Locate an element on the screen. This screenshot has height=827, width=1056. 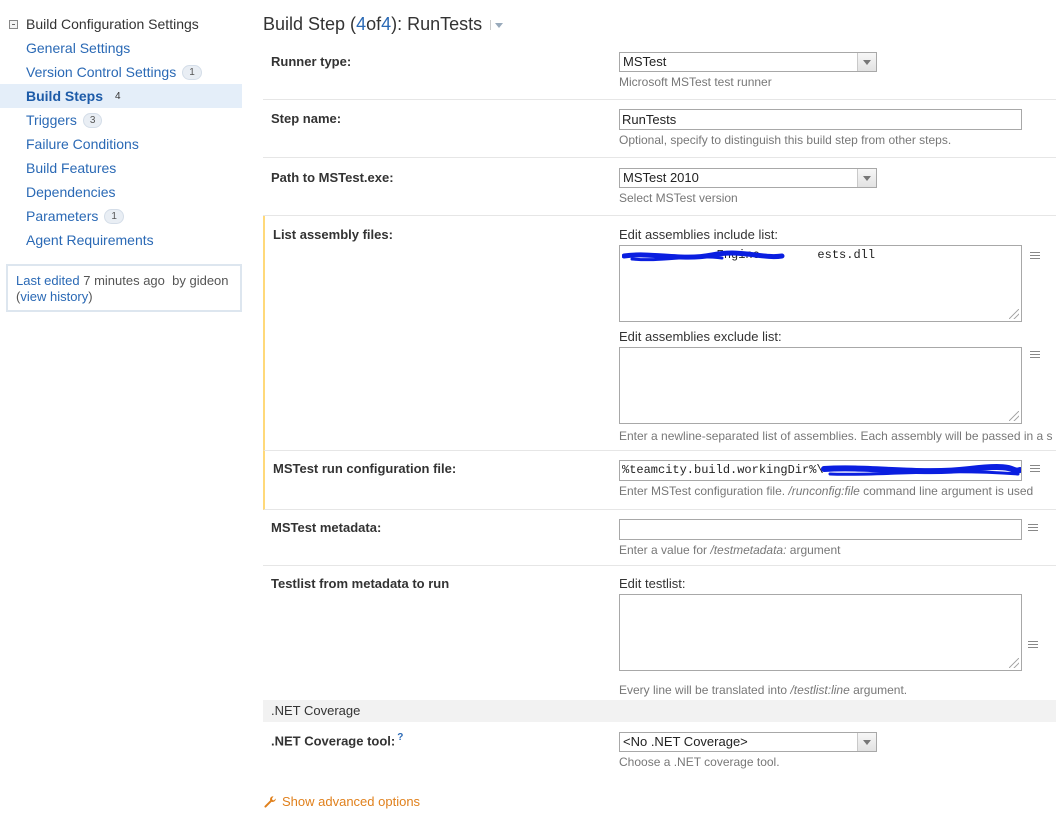
sidebar-item-general-settings: General Settings is located at coordinates (121, 48).